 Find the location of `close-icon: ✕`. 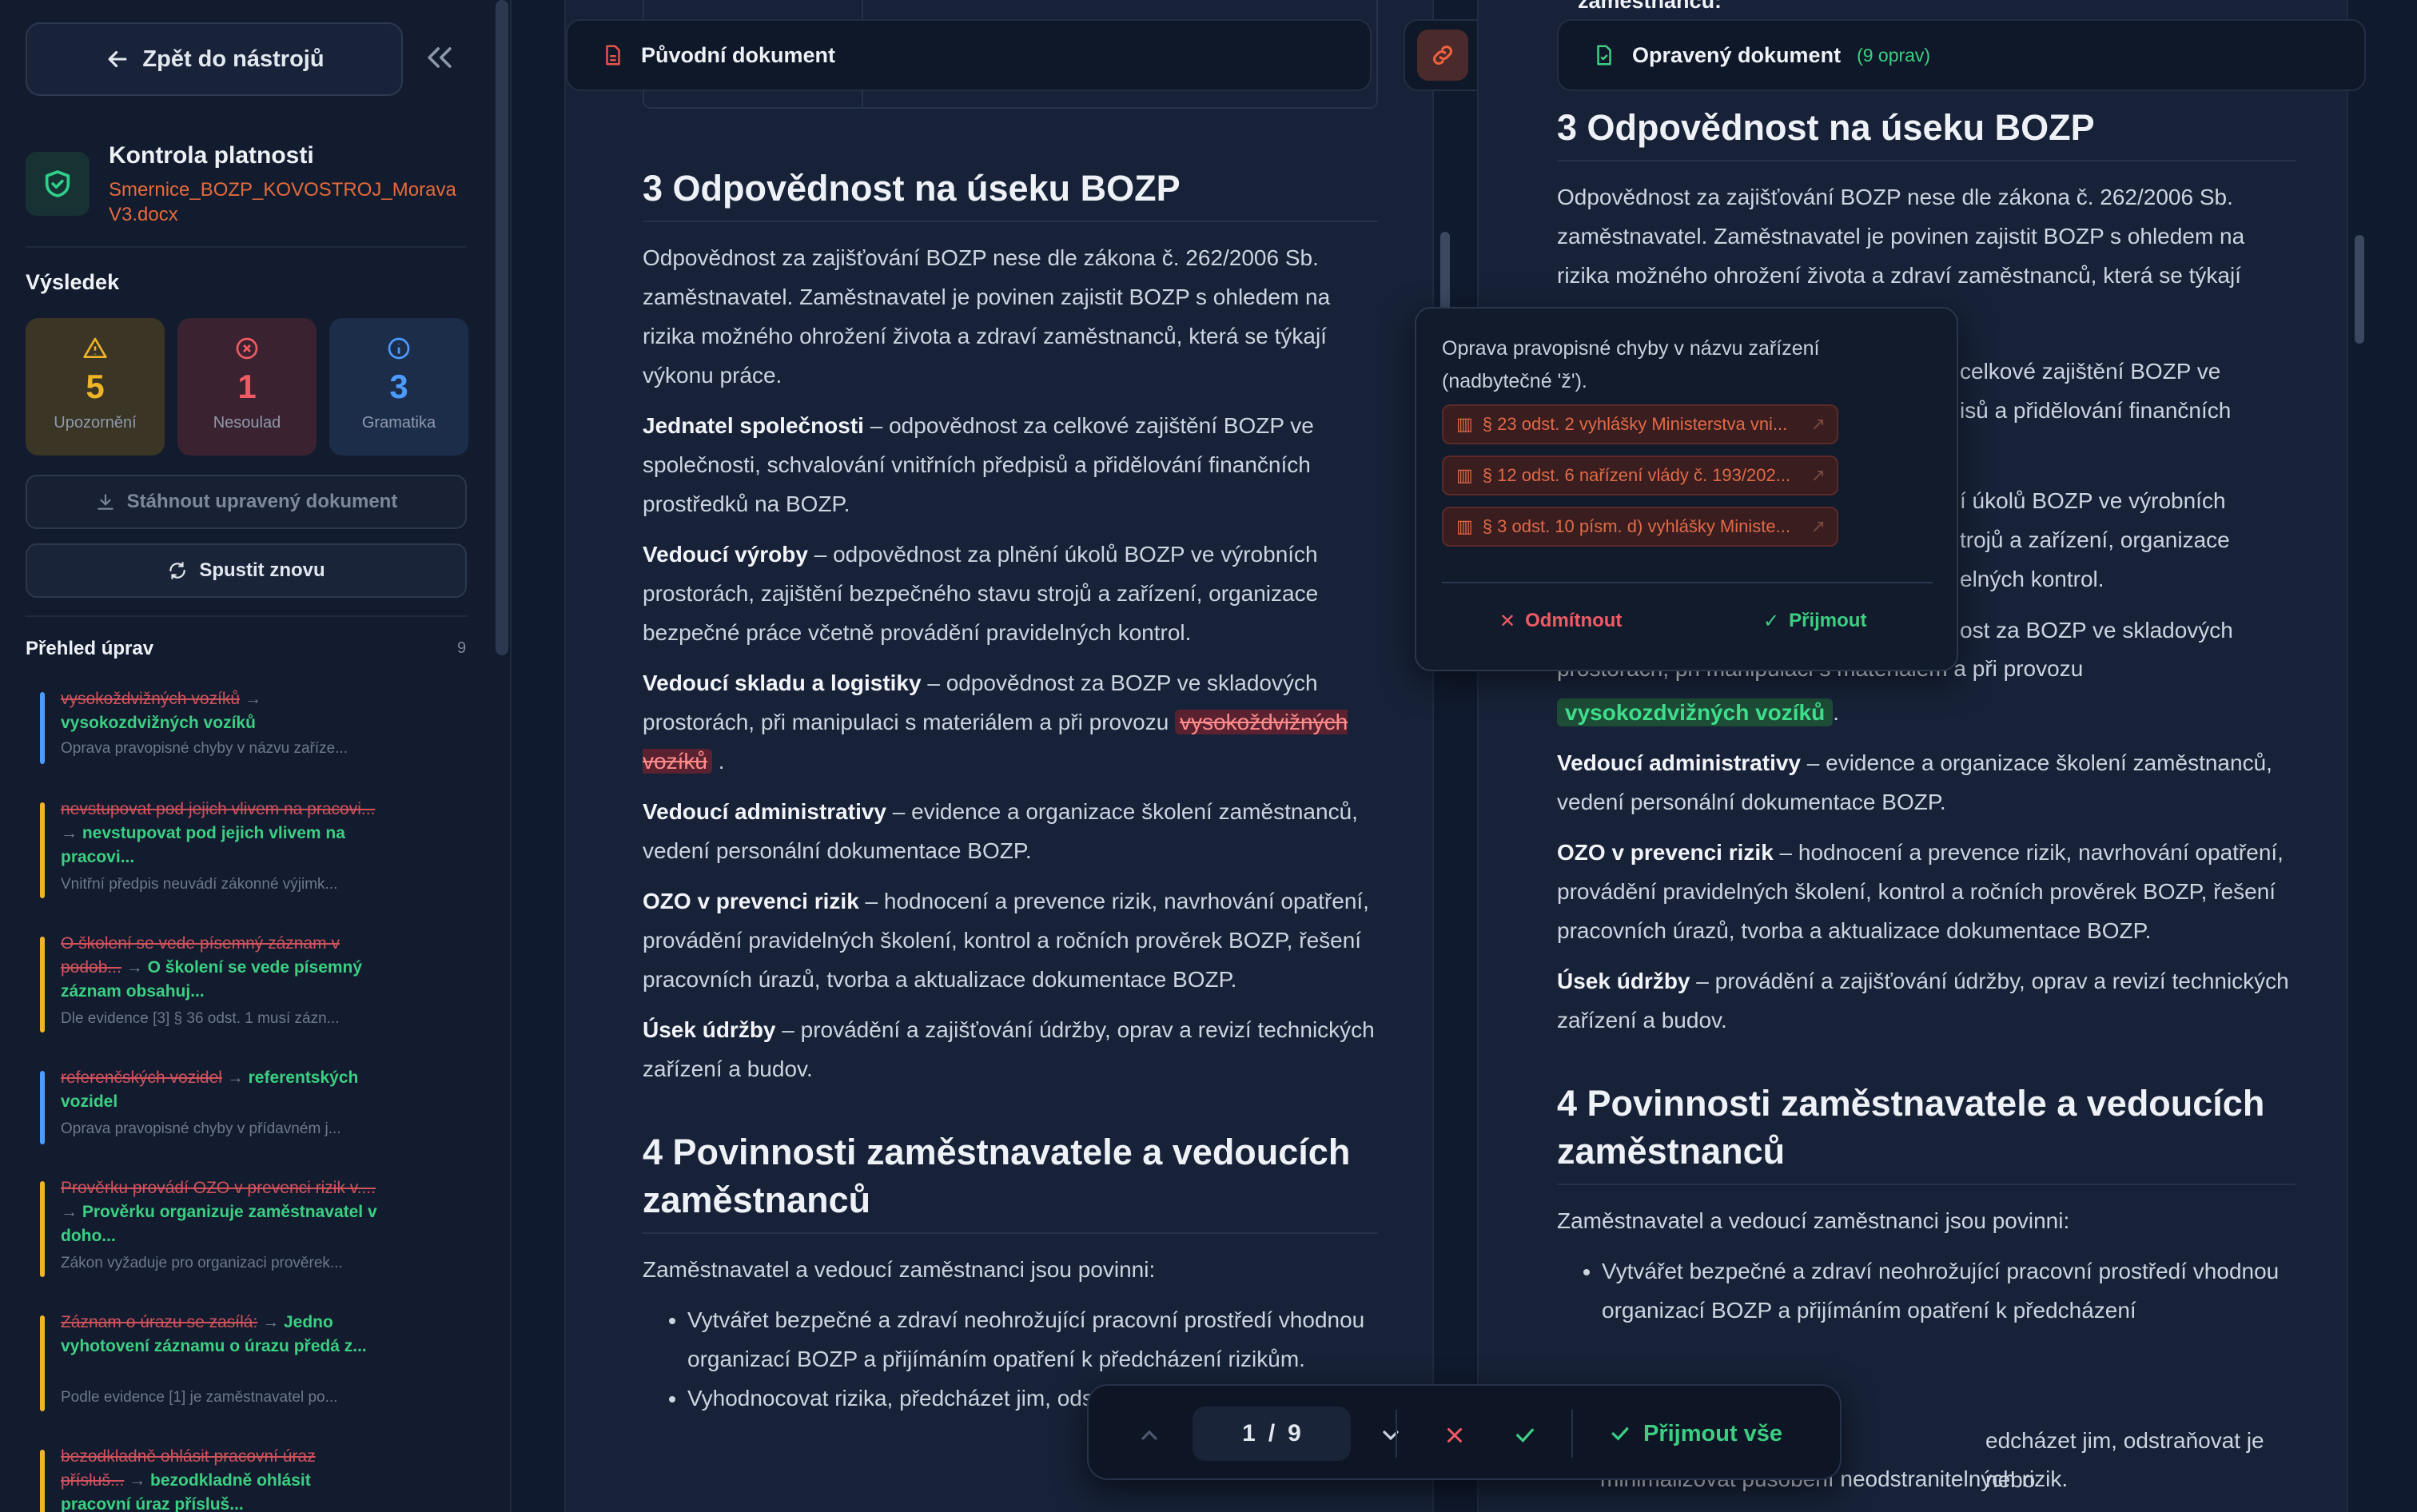

close-icon: ✕ is located at coordinates (1507, 621).